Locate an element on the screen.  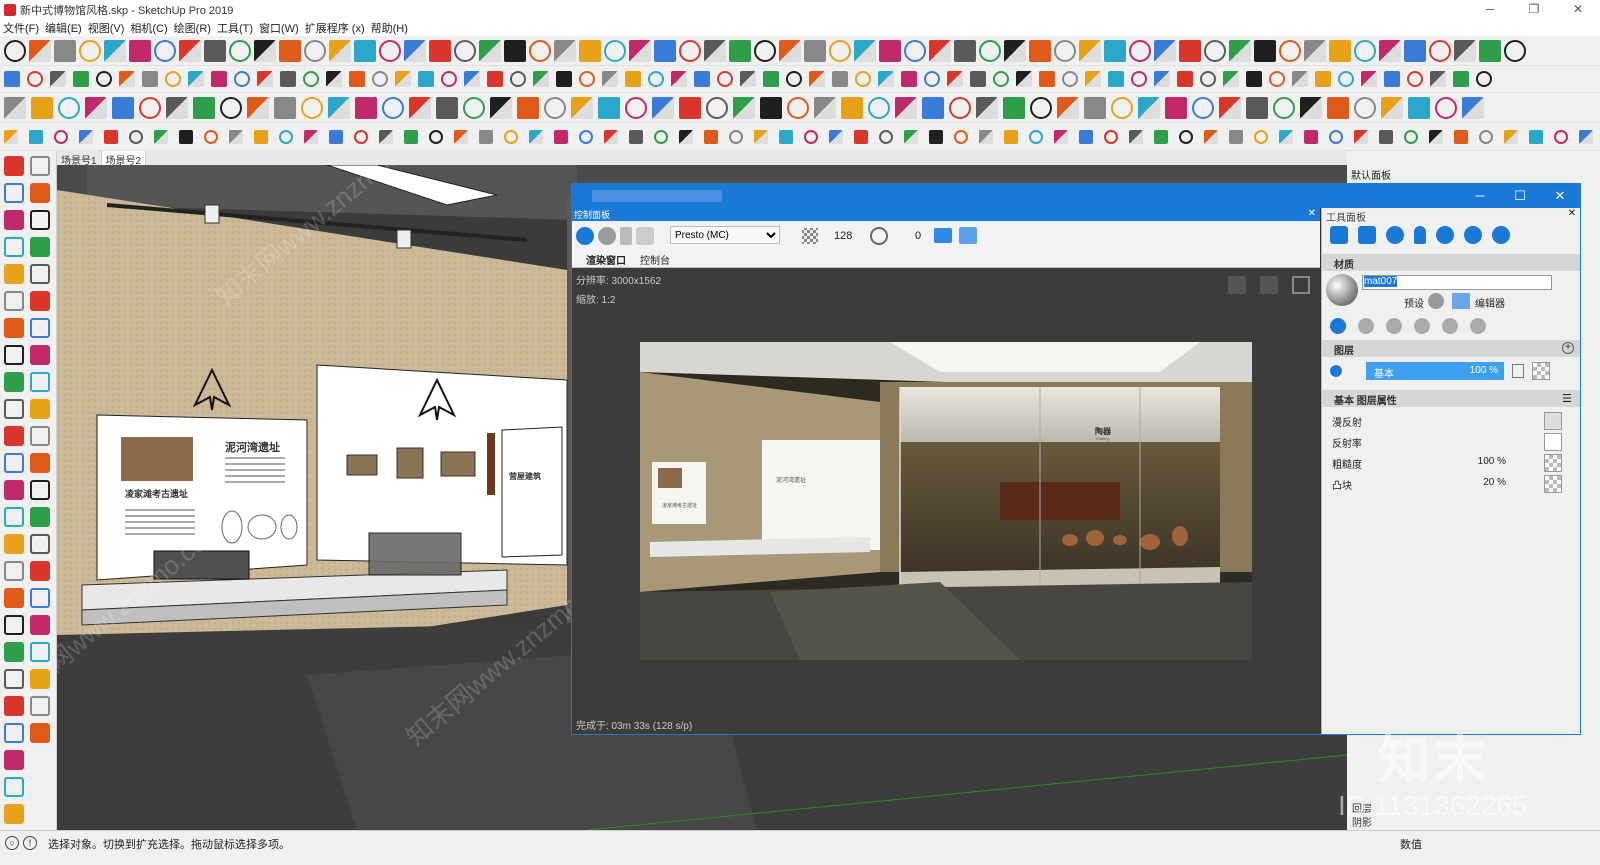
layers-tab-icon is located at coordinates (1338, 326).